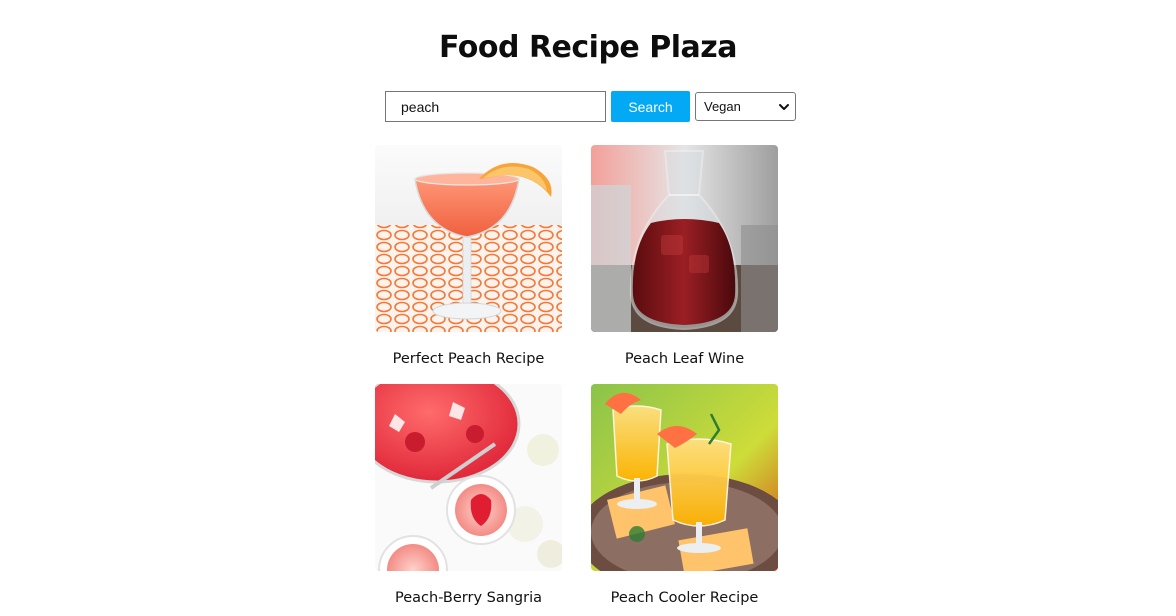 This screenshot has width=1176, height=616. I want to click on recipe-title: Perfect Peach Recipe, so click(468, 359).